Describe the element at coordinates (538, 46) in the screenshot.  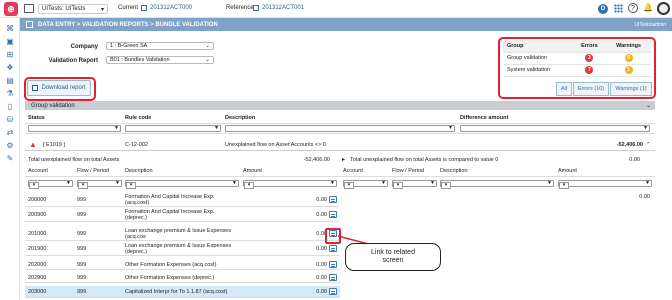
I see `summary-col-group: Group` at that location.